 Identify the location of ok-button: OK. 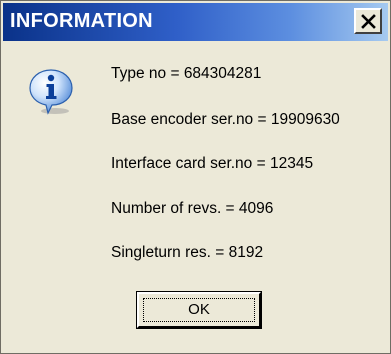
(199, 310).